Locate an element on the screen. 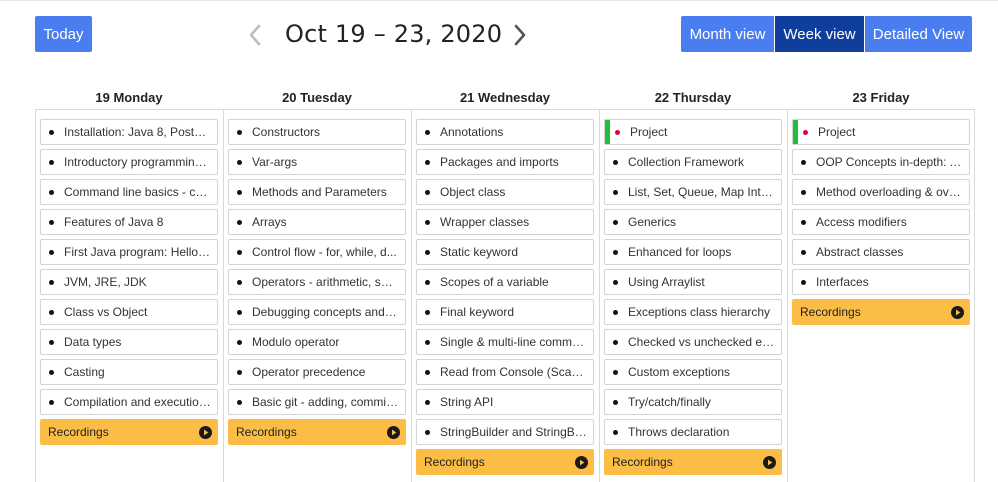 The width and height of the screenshot is (998, 482). event-item: Object class is located at coordinates (505, 192).